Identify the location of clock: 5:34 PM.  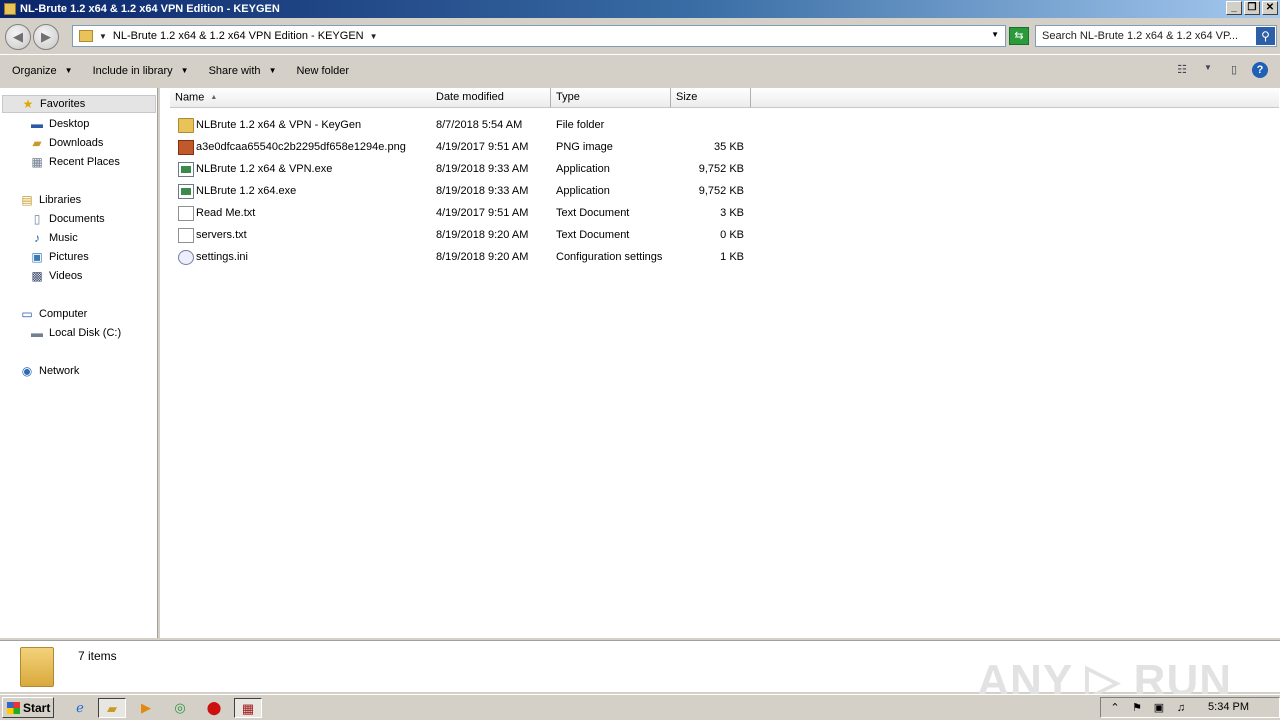
(1228, 707).